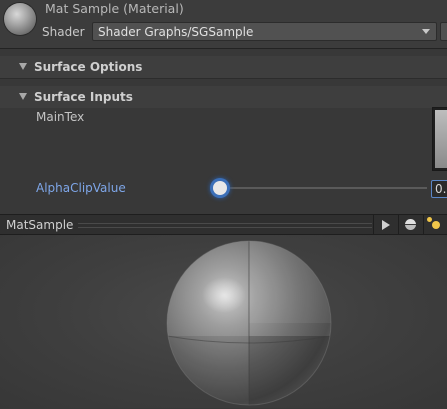 Image resolution: width=447 pixels, height=409 pixels. I want to click on preview-lights-button, so click(435, 224).